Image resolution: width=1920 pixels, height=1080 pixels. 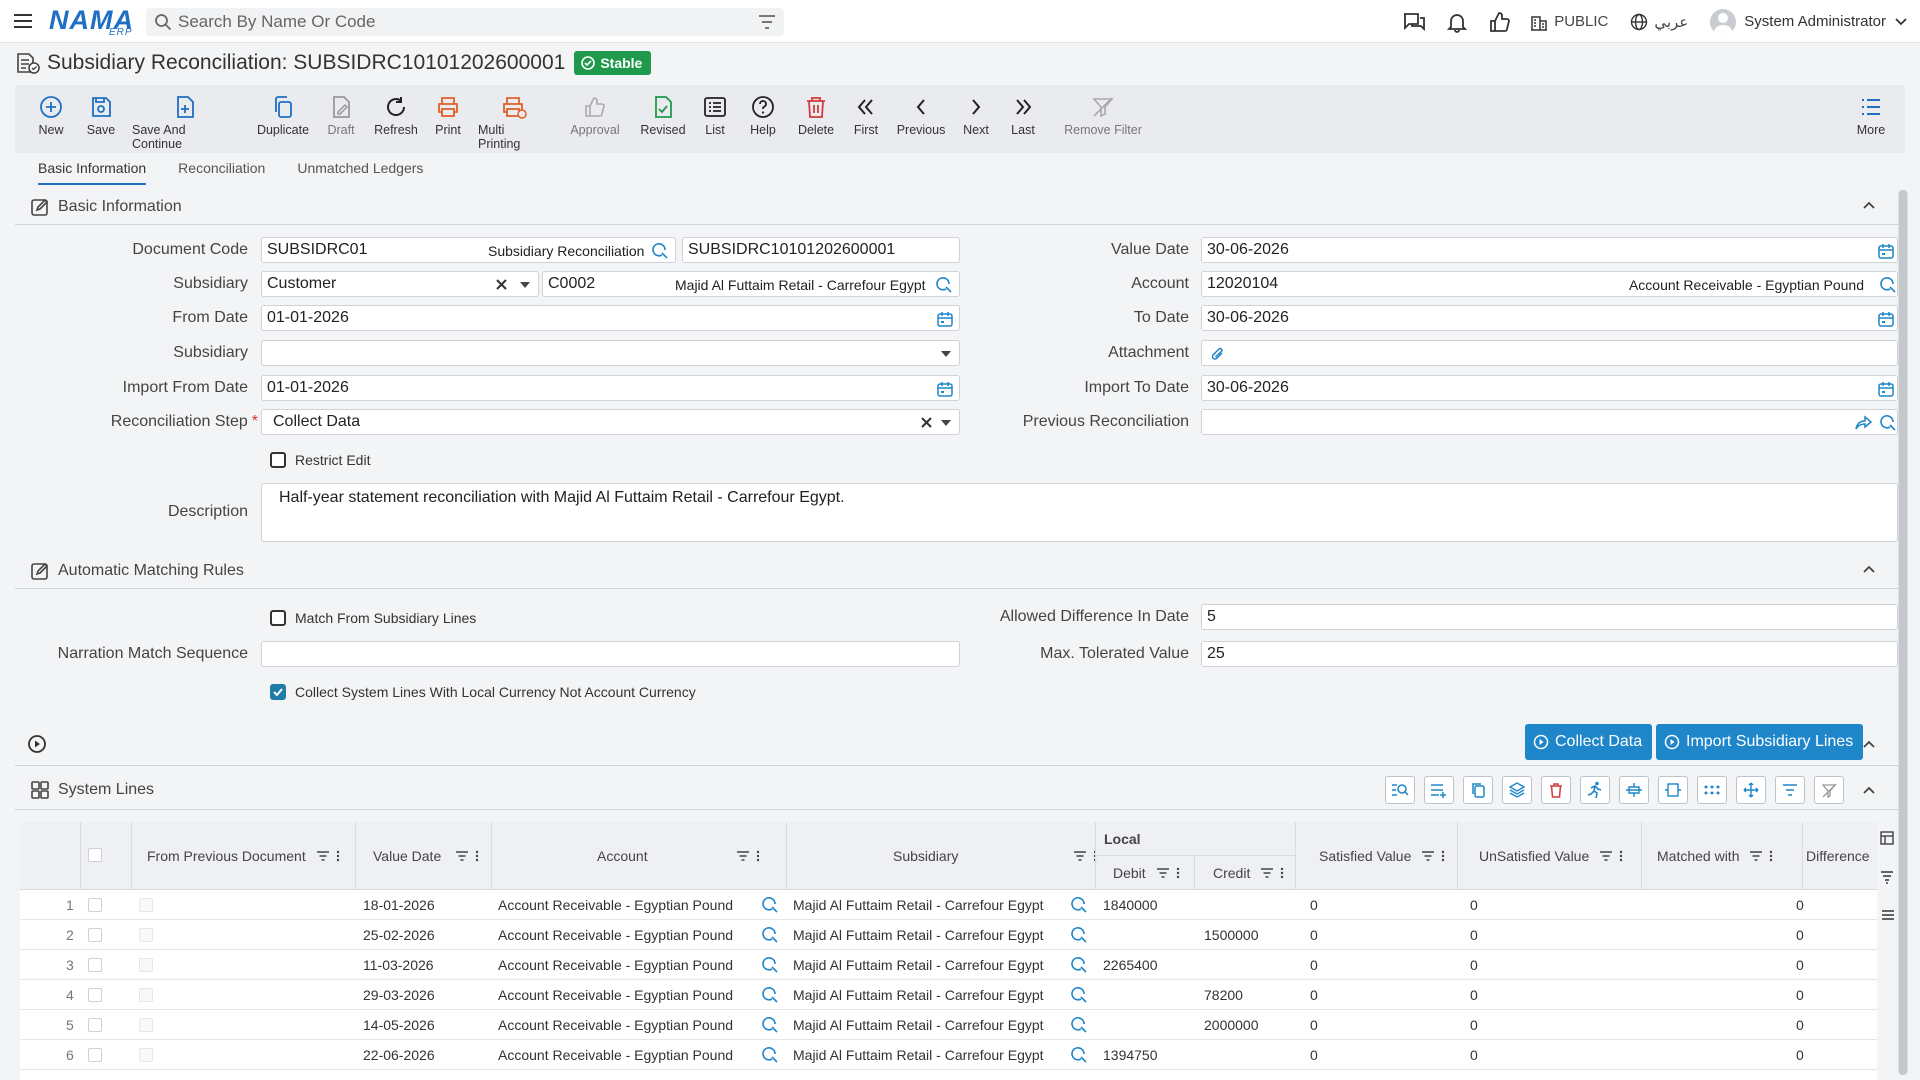 What do you see at coordinates (1103, 111) in the screenshot?
I see `remove-filter-button: Remove Filter` at bounding box center [1103, 111].